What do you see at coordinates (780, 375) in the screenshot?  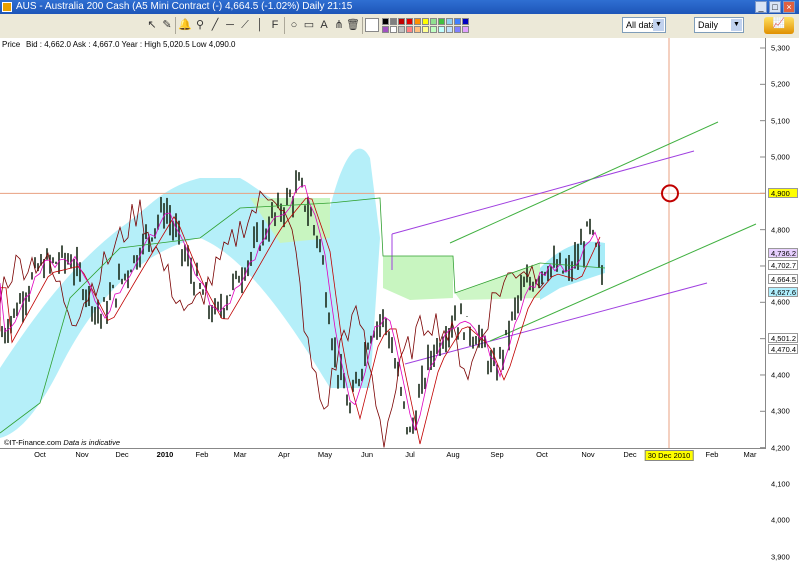 I see `price-tick-label: 4,400` at bounding box center [780, 375].